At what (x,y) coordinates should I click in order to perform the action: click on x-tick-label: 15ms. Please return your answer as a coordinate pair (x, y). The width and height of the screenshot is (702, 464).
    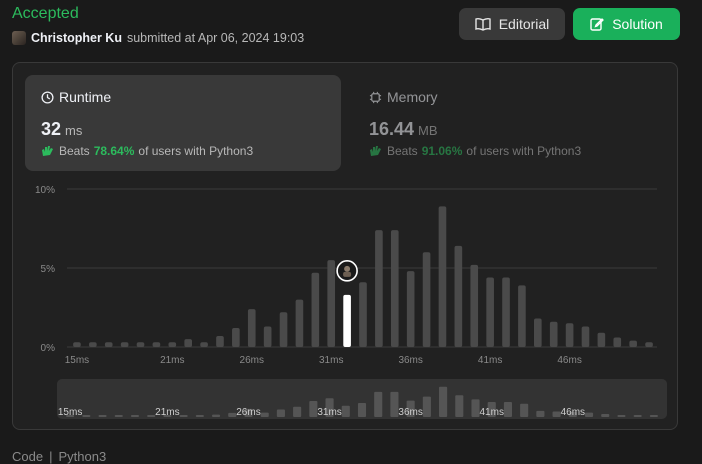
    Looking at the image, I should click on (77, 360).